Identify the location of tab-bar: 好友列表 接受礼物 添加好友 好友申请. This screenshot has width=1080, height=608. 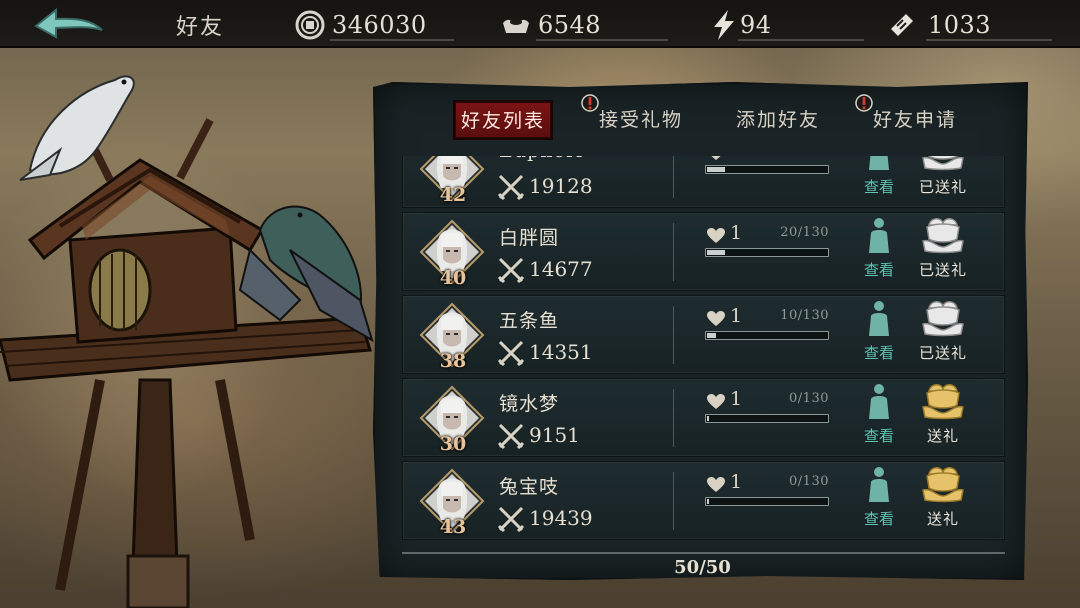
(701, 118).